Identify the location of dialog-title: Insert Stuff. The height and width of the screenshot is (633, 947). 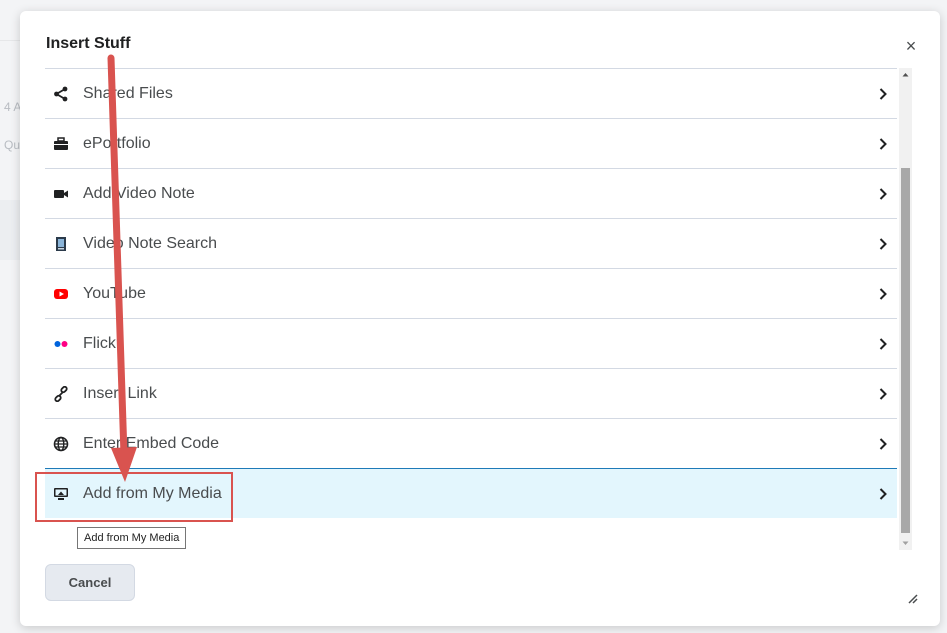
(88, 43).